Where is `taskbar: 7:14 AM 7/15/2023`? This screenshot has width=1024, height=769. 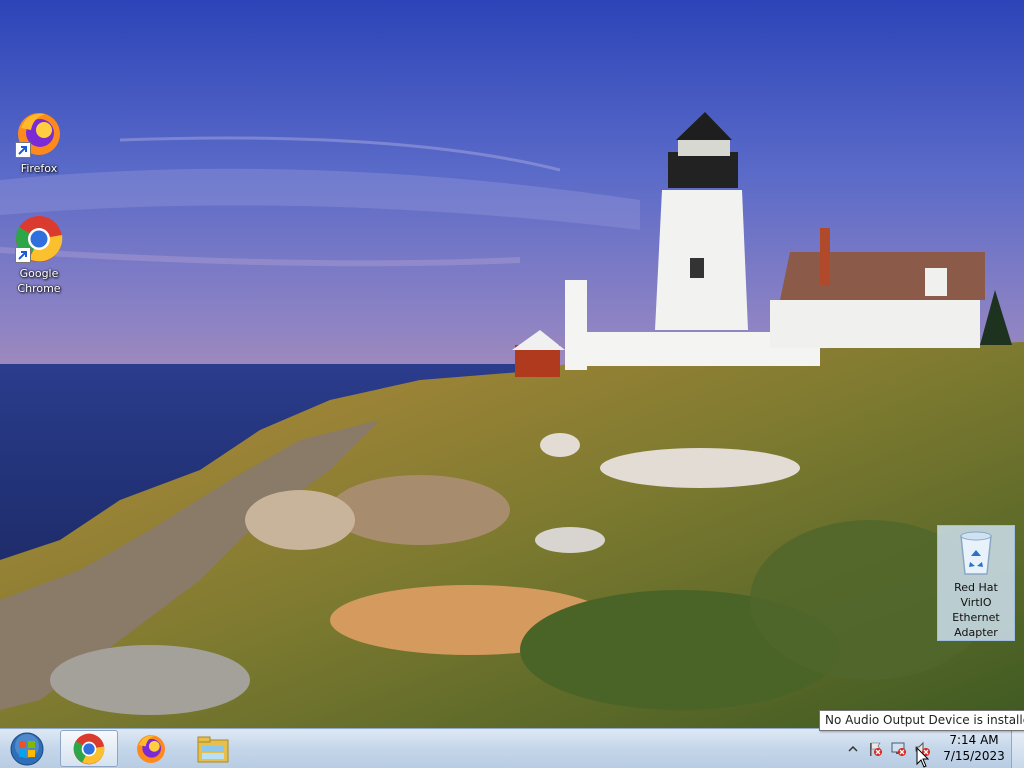
taskbar: 7:14 AM 7/15/2023 is located at coordinates (512, 748).